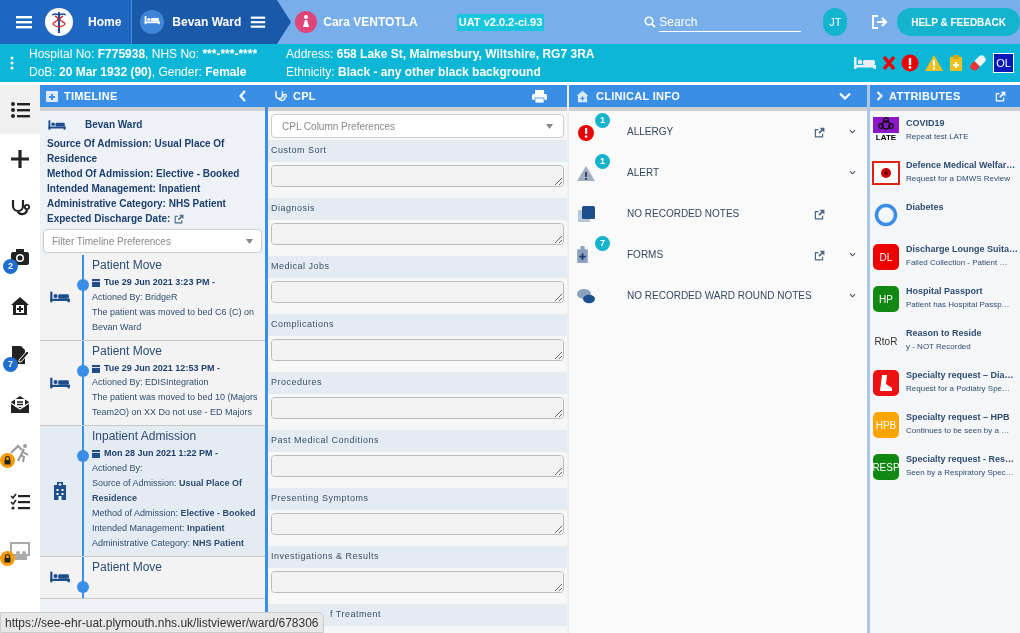 This screenshot has width=1020, height=633. I want to click on attribute-row: LATE COVID19 Repeat test LATE, so click(945, 132).